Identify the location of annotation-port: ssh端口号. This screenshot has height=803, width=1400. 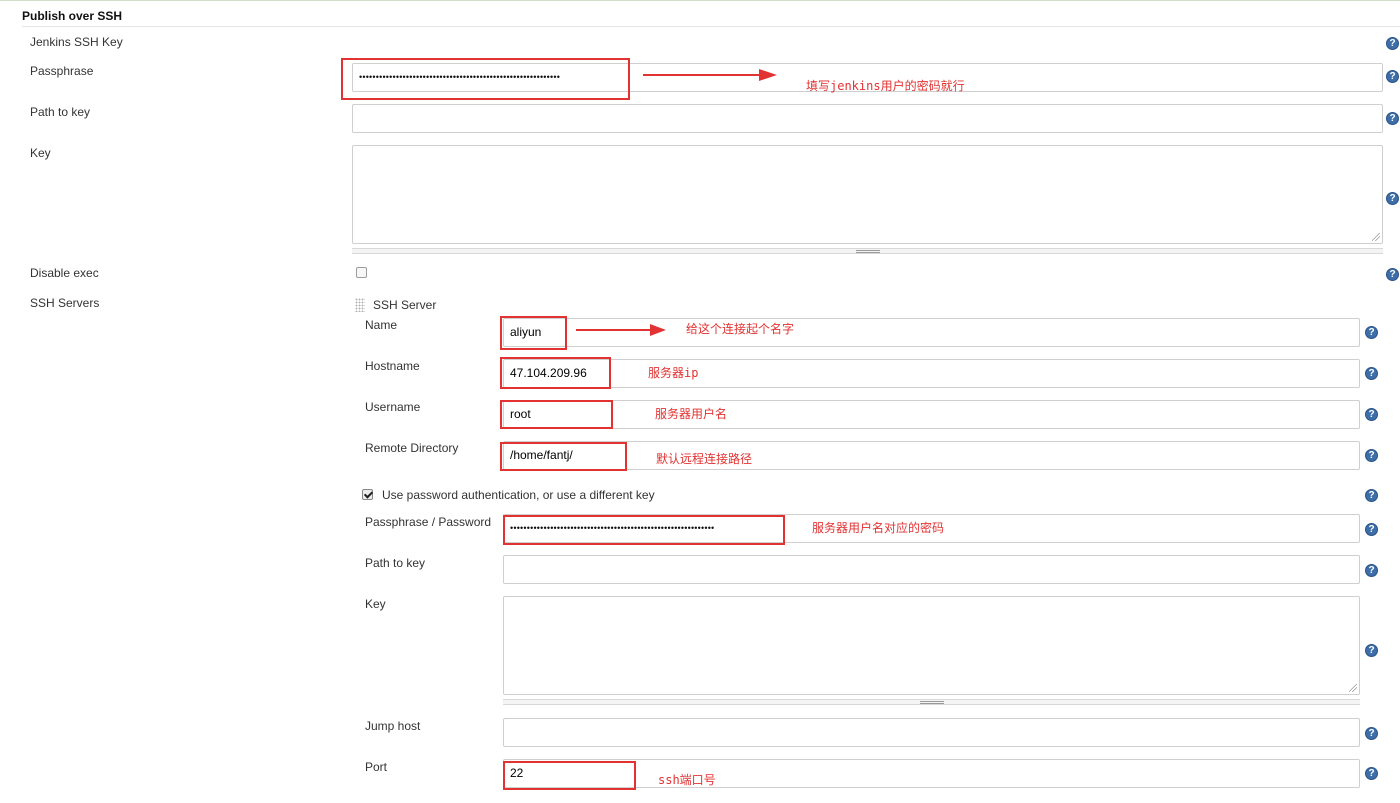
(687, 780).